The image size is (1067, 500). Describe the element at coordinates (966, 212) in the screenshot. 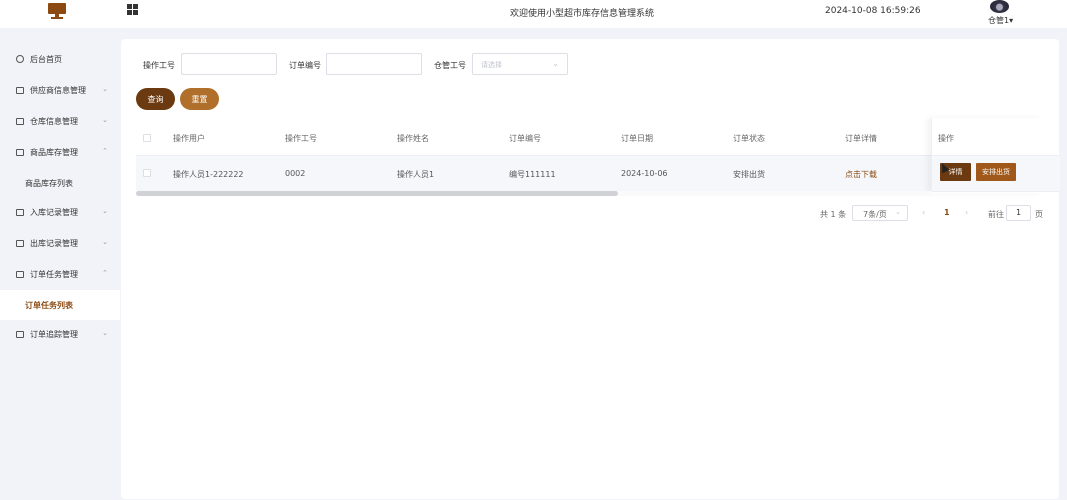

I see `next-page-icon: ›` at that location.